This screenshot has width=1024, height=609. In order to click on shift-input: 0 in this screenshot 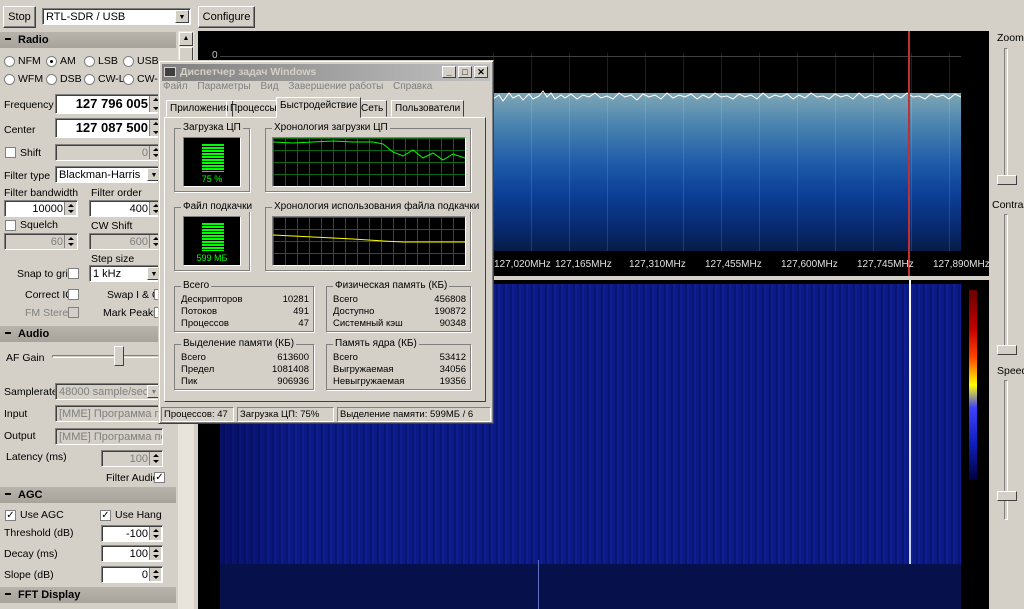, I will do `click(109, 152)`.